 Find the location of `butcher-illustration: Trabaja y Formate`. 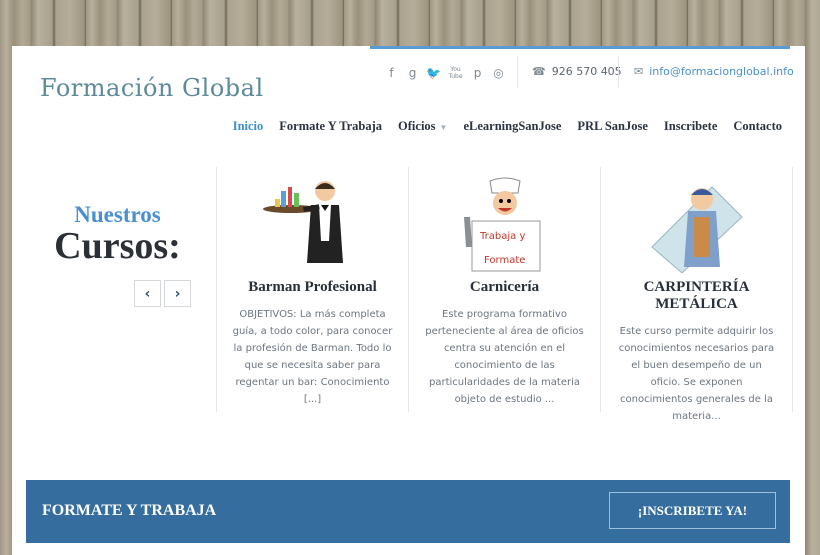

butcher-illustration: Trabaja y Formate is located at coordinates (504, 225).